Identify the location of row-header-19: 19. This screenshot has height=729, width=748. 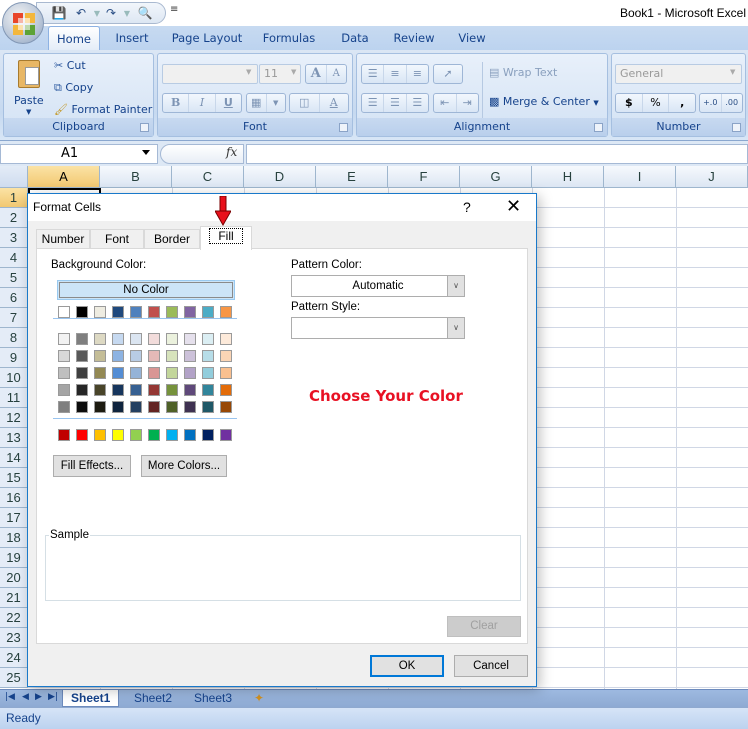
(14, 558).